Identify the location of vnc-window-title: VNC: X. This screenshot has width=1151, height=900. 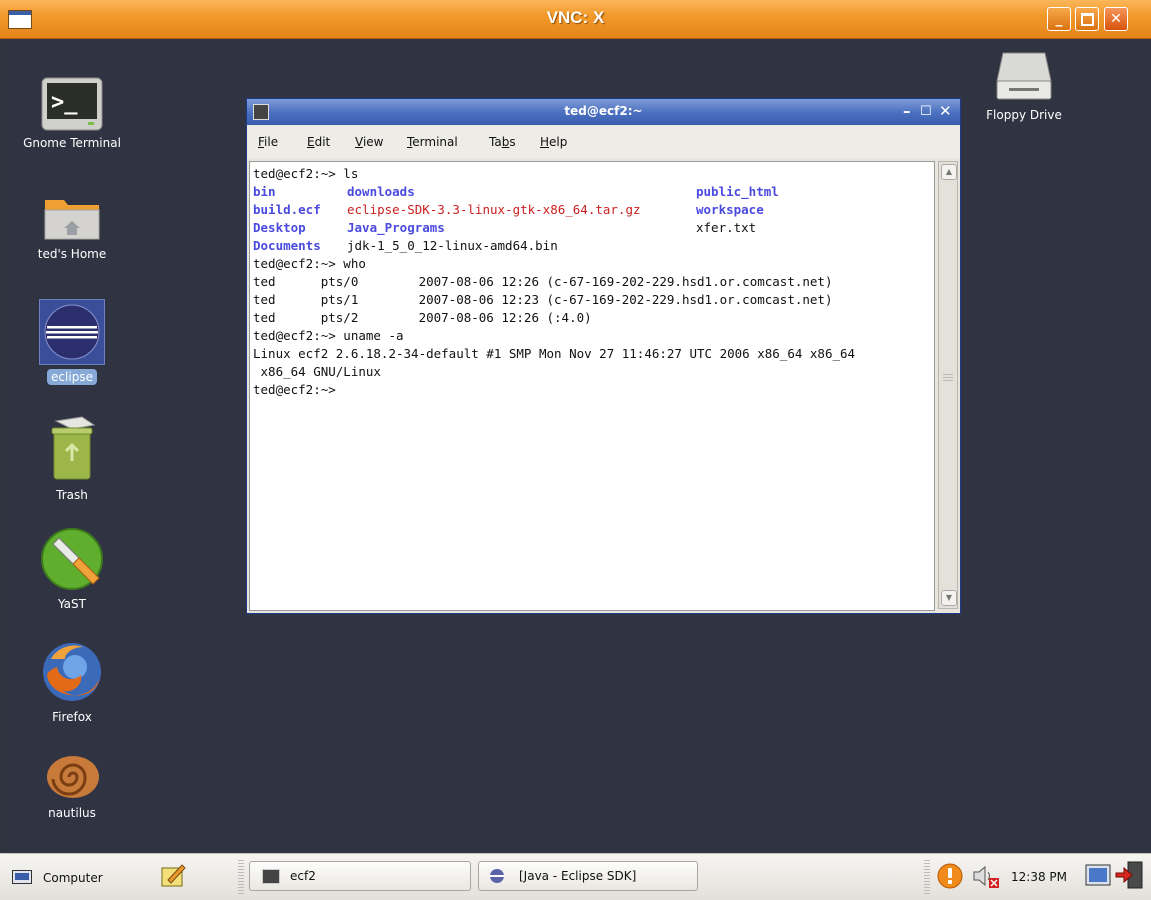
(575, 17).